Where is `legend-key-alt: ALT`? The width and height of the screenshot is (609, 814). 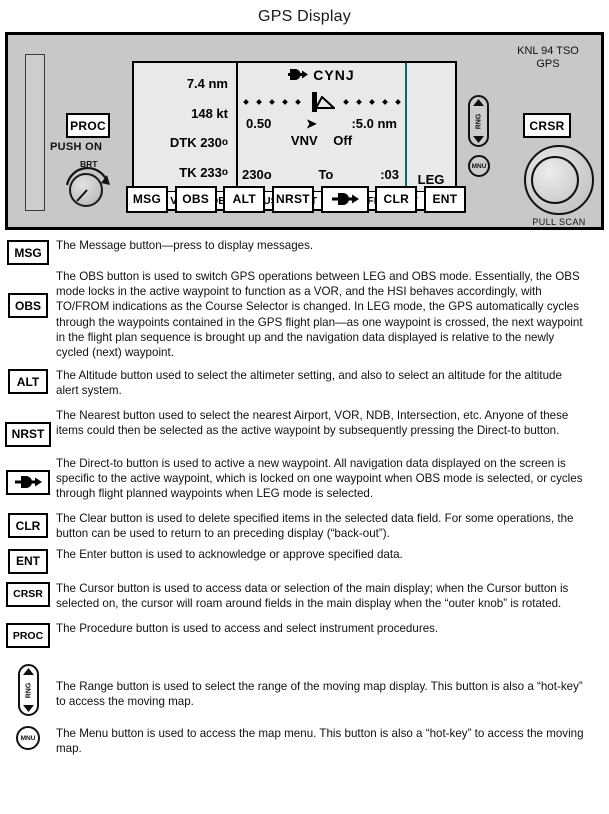 legend-key-alt: ALT is located at coordinates (28, 381).